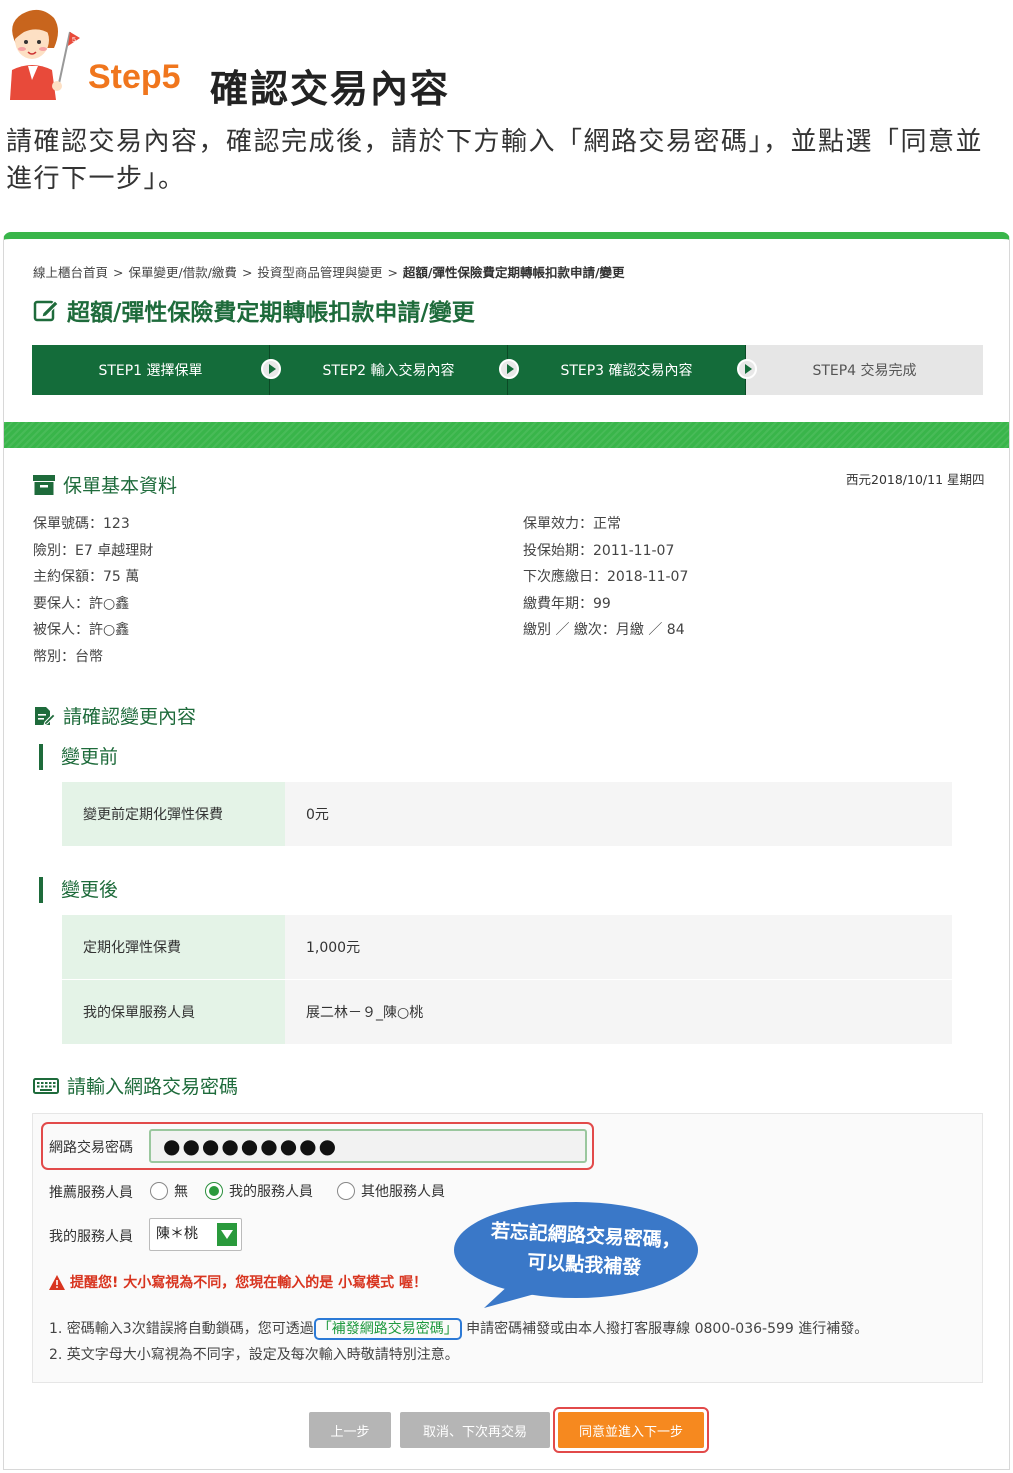  Describe the element at coordinates (330, 89) in the screenshot. I see `step-title: 確認交易內容` at that location.